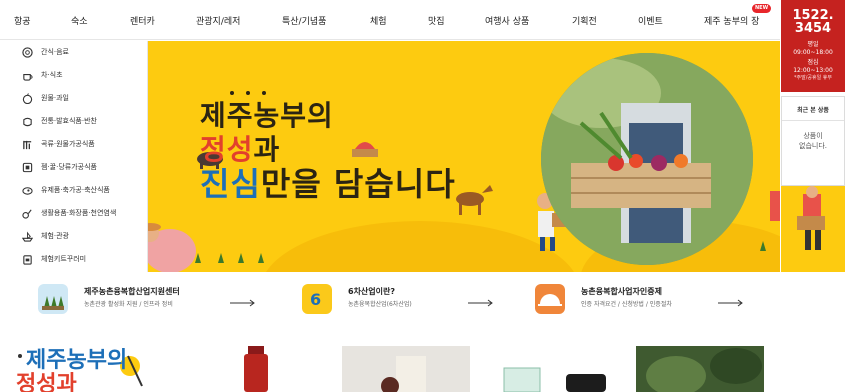 This screenshot has width=845, height=392. Describe the element at coordinates (813, 109) in the screenshot. I see `recently-viewed-title: 최근 본 상품` at that location.